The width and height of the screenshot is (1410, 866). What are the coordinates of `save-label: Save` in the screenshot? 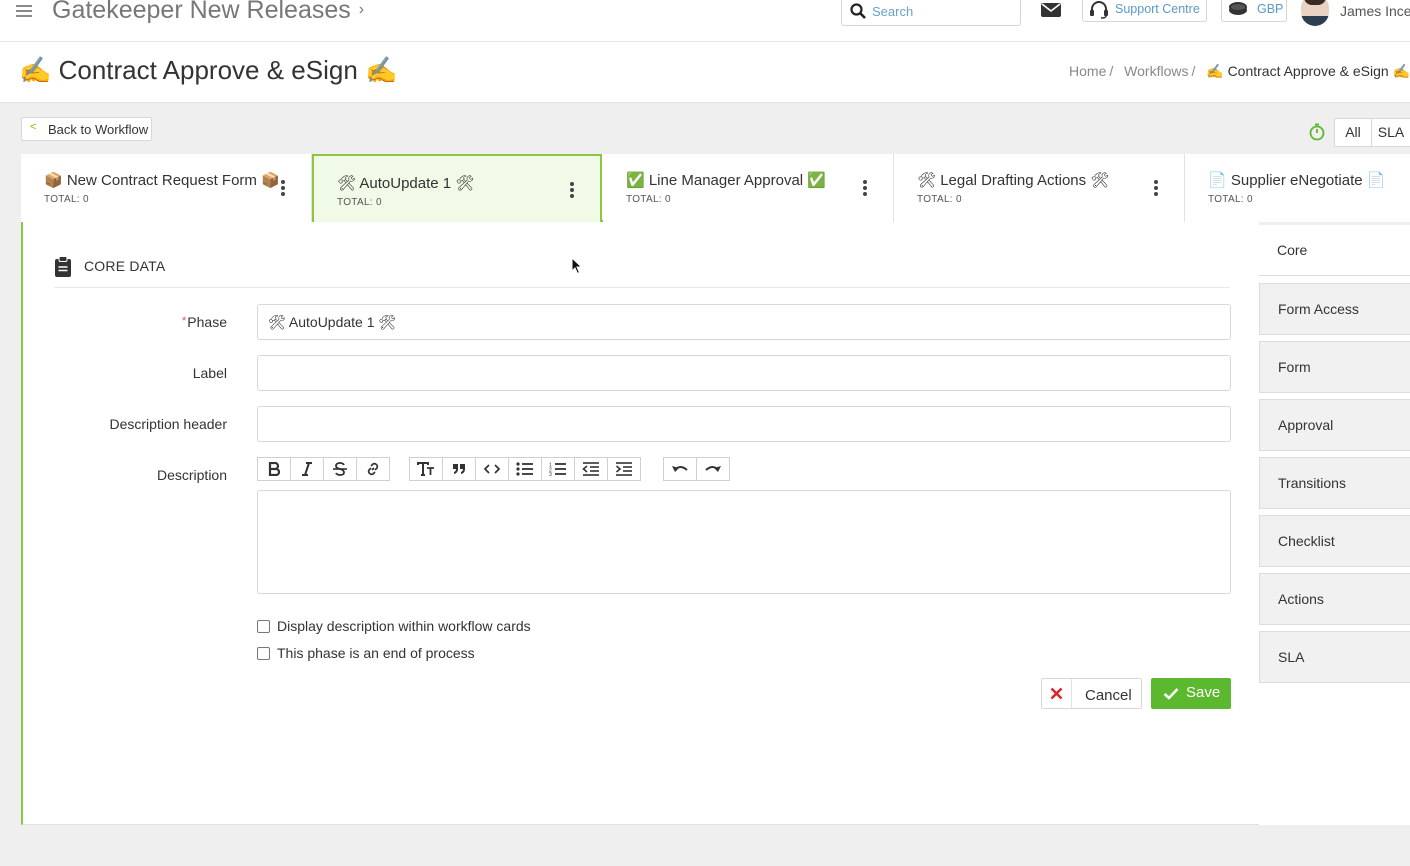 It's located at (1203, 692).